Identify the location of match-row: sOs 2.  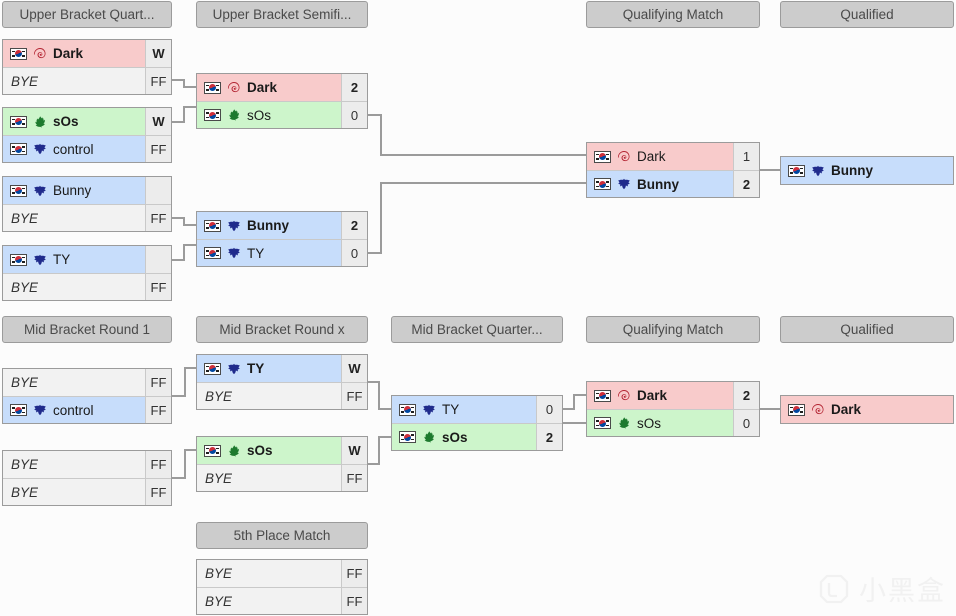
(477, 436).